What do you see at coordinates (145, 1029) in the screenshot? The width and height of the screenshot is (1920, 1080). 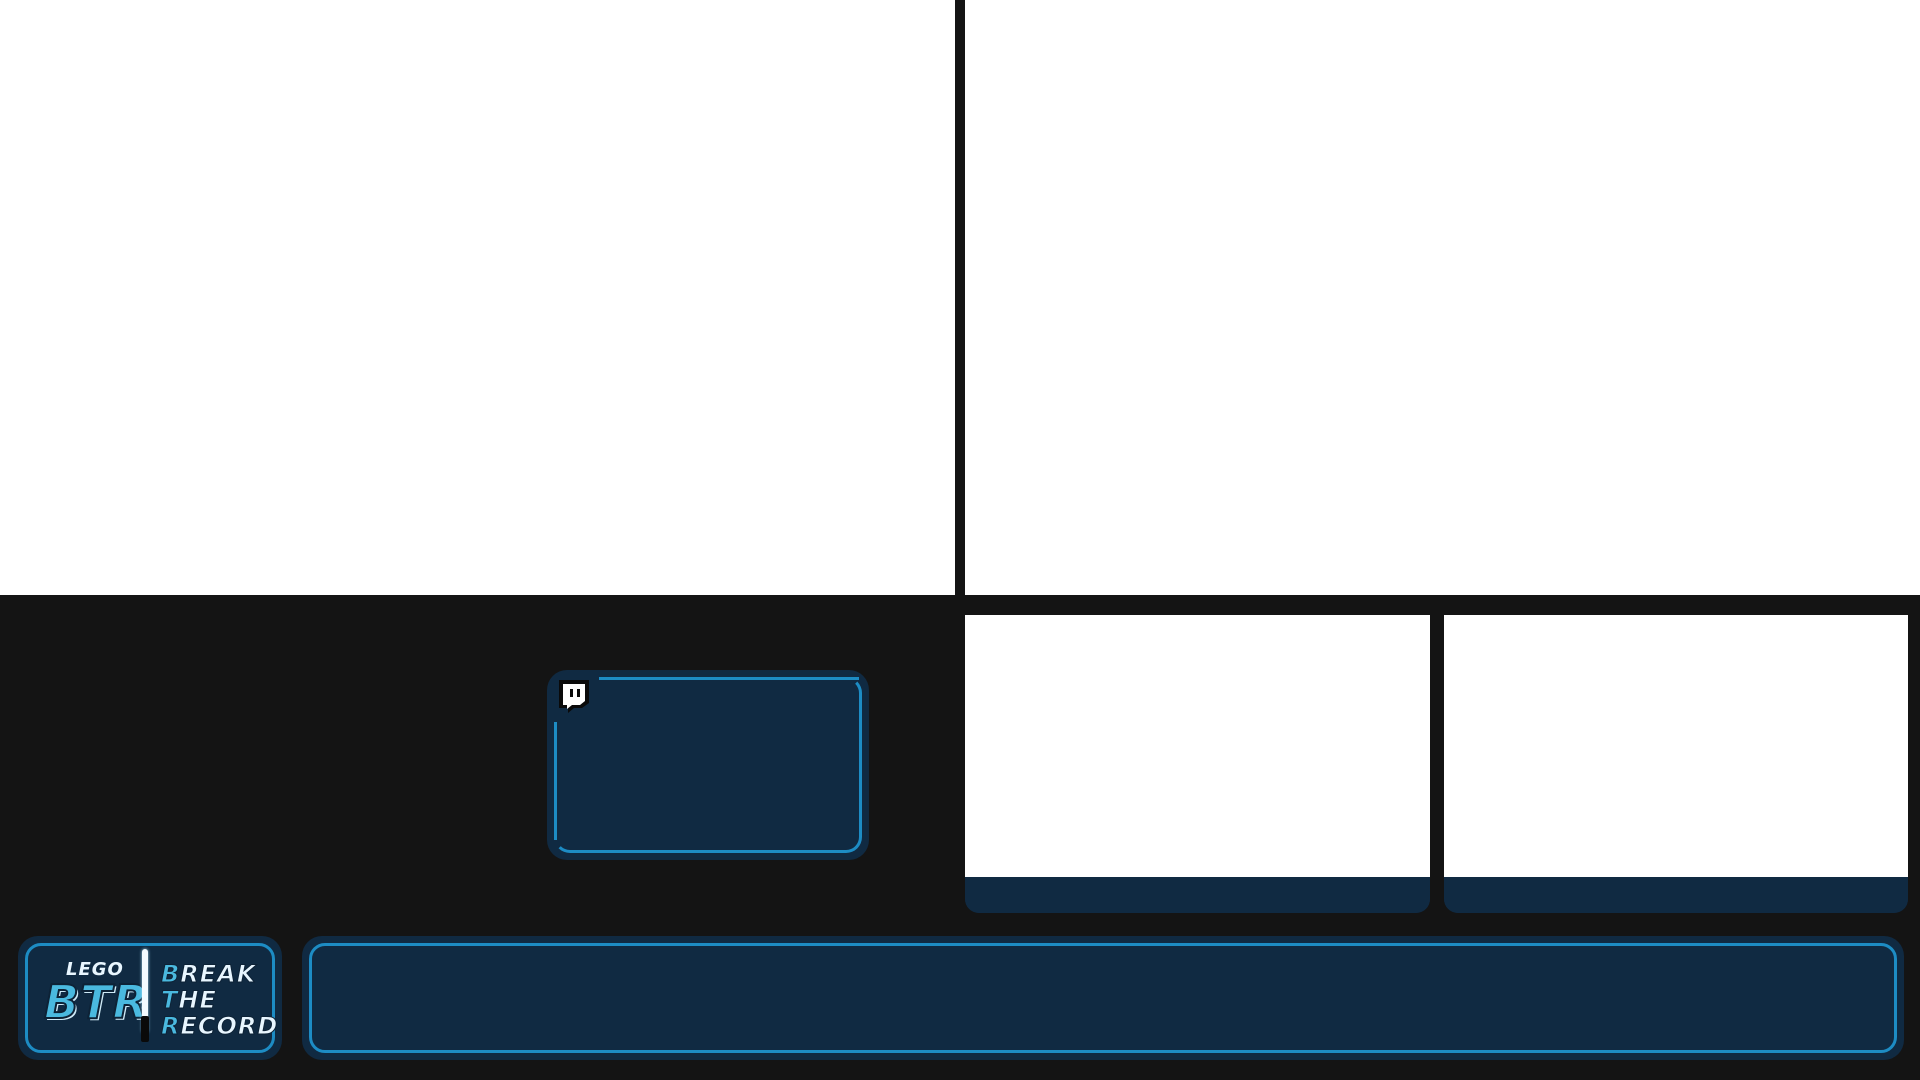 I see `lightsaber-hilt` at bounding box center [145, 1029].